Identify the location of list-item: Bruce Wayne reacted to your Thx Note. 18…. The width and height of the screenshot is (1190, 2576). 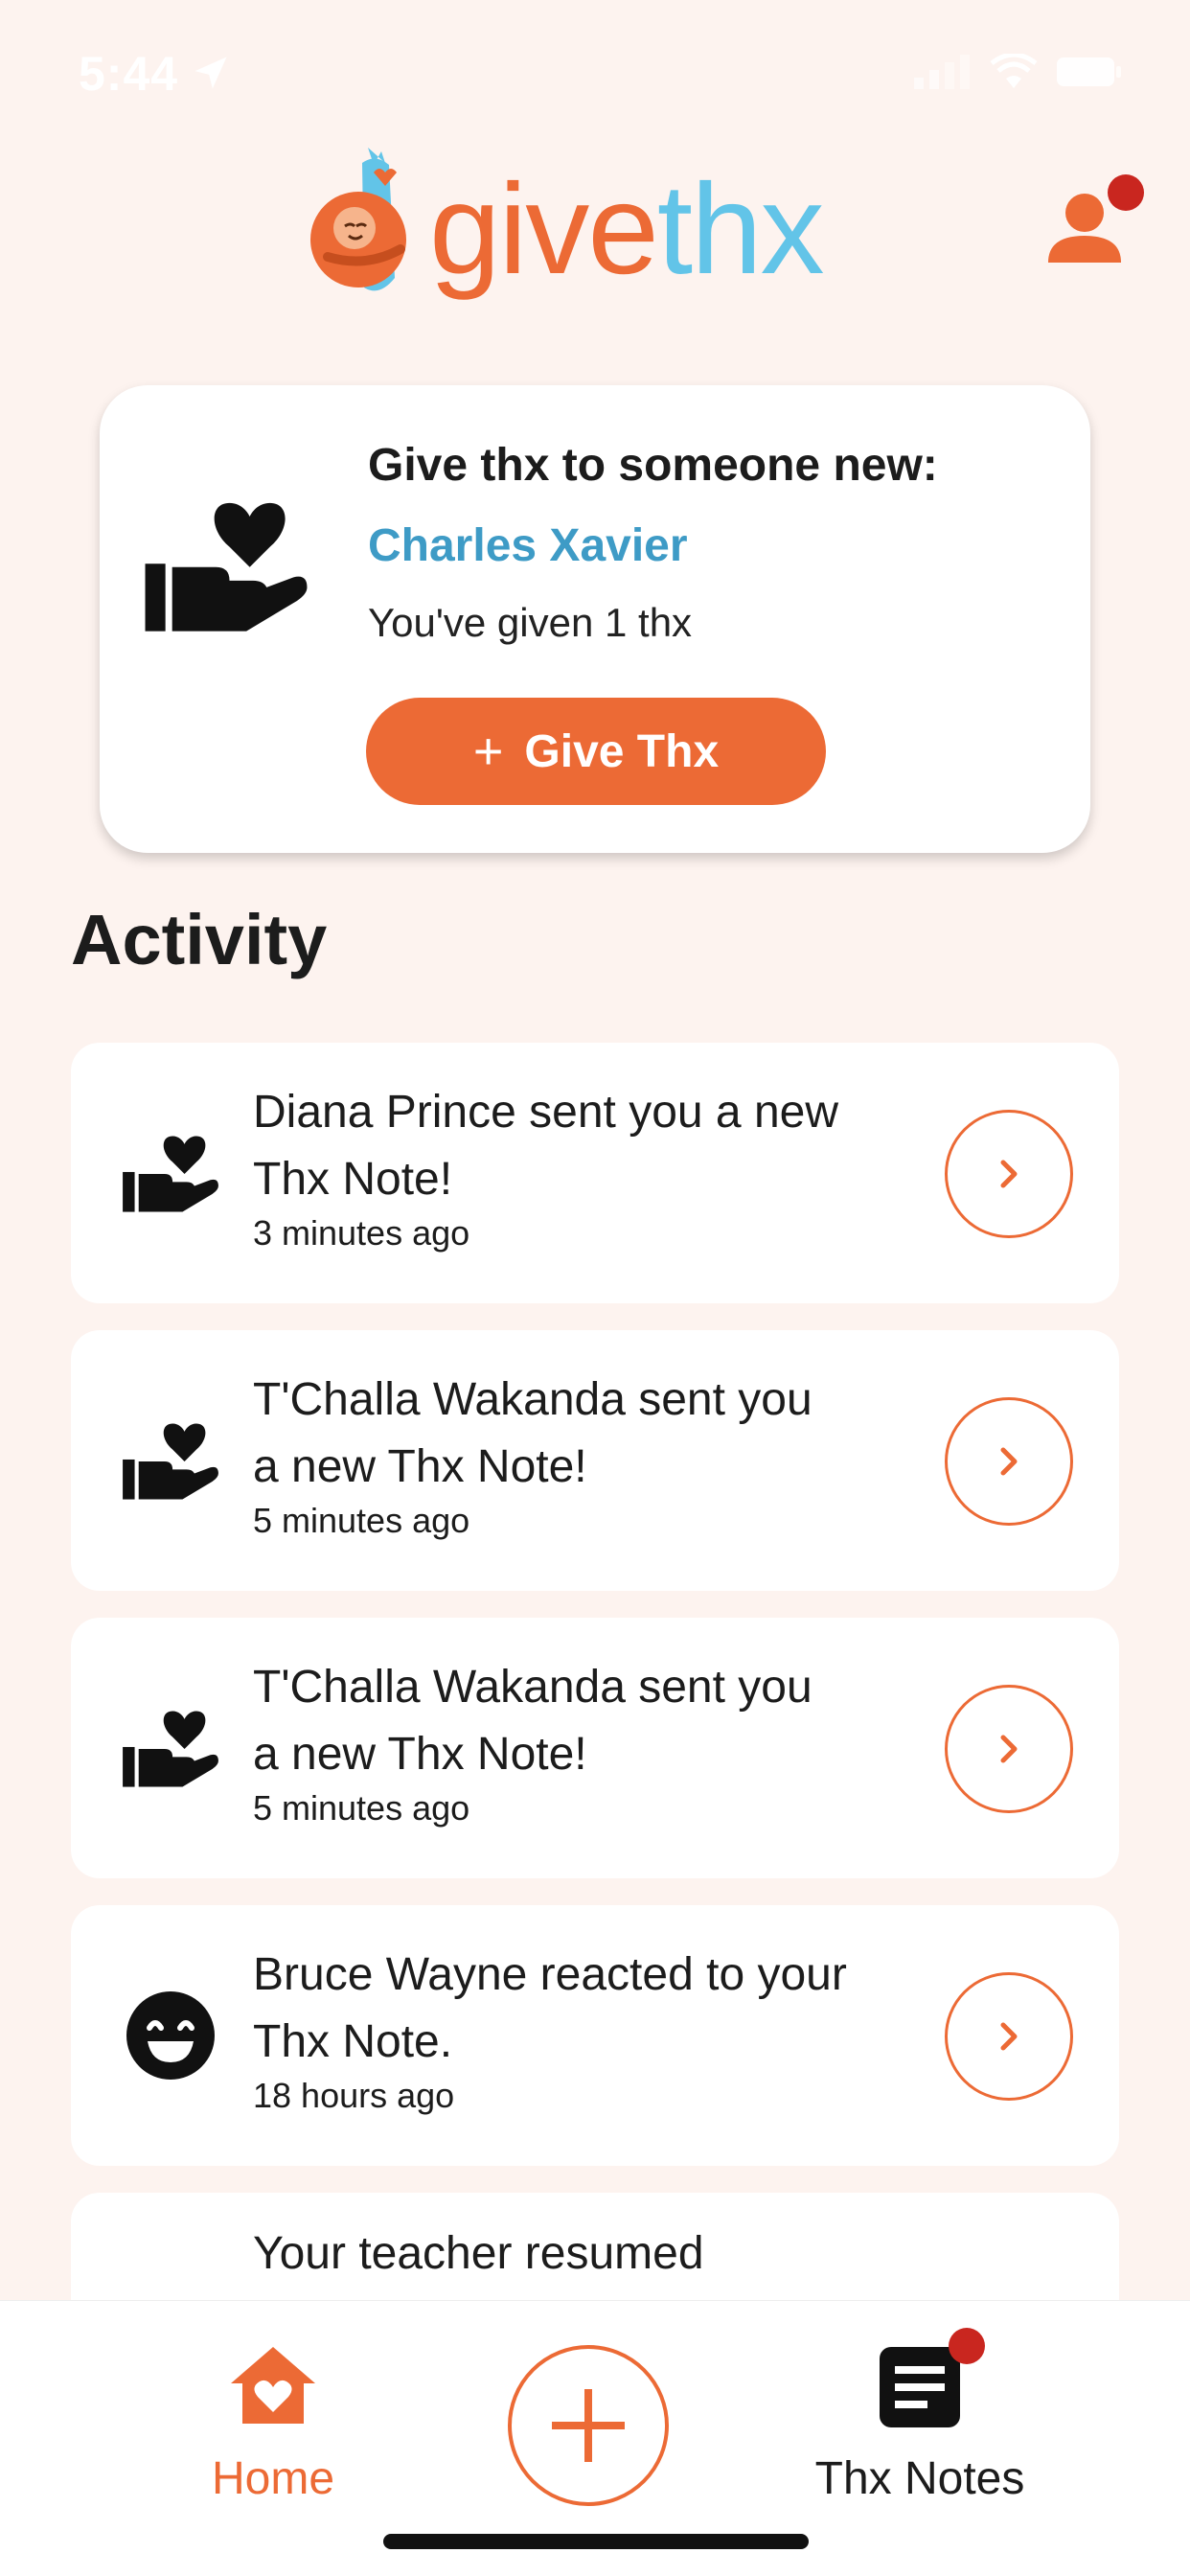
(595, 2035).